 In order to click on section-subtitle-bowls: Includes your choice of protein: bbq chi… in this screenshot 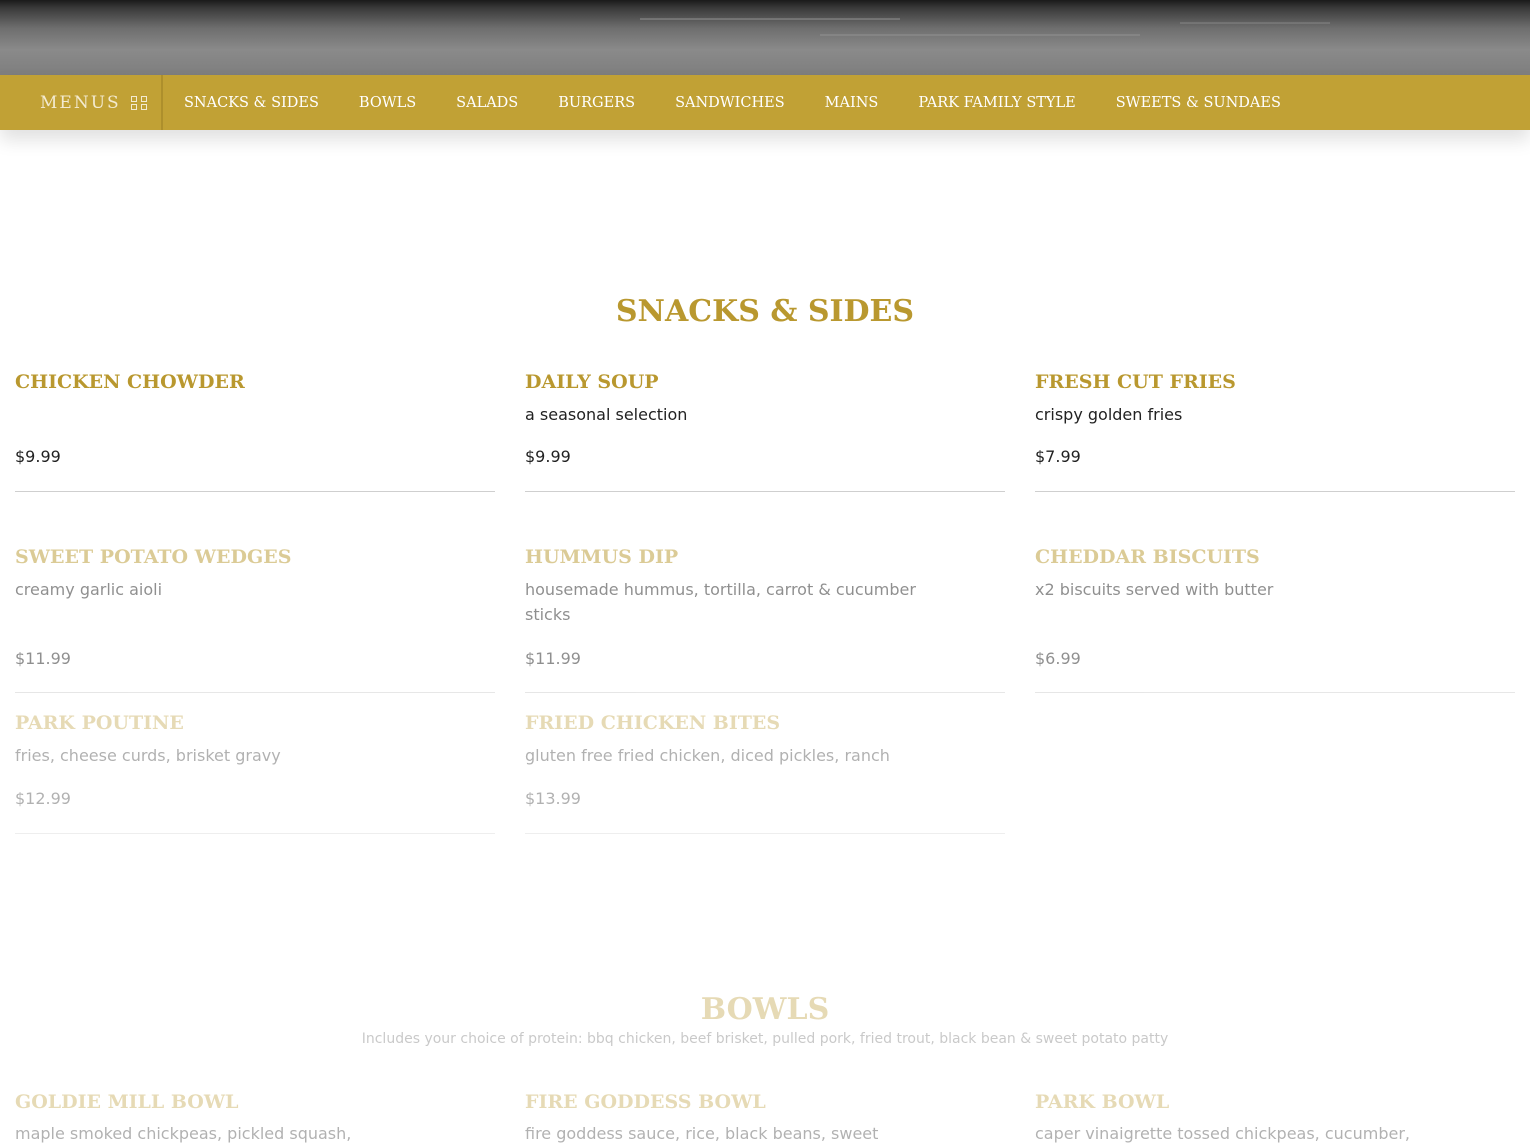, I will do `click(765, 1039)`.